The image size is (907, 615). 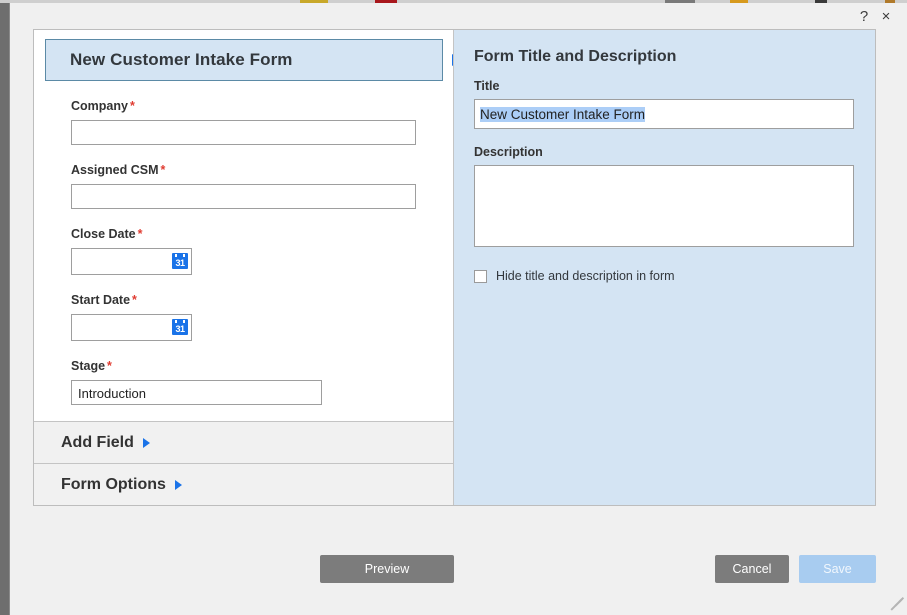 I want to click on page-left-edge-line, so click(x=9, y=309).